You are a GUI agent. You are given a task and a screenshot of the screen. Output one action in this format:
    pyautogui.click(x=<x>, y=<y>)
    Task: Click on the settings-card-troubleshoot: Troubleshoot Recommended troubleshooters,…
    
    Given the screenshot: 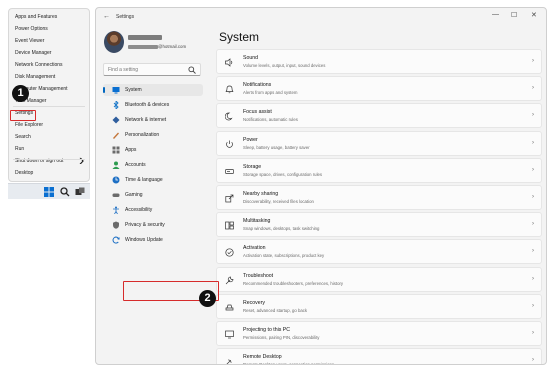 What is the action you would take?
    pyautogui.click(x=379, y=279)
    